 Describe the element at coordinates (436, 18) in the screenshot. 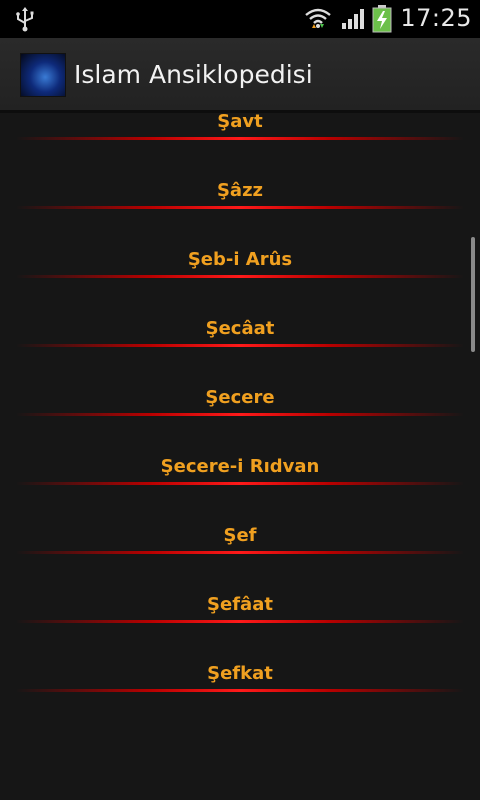

I see `status-clock: 17:25` at that location.